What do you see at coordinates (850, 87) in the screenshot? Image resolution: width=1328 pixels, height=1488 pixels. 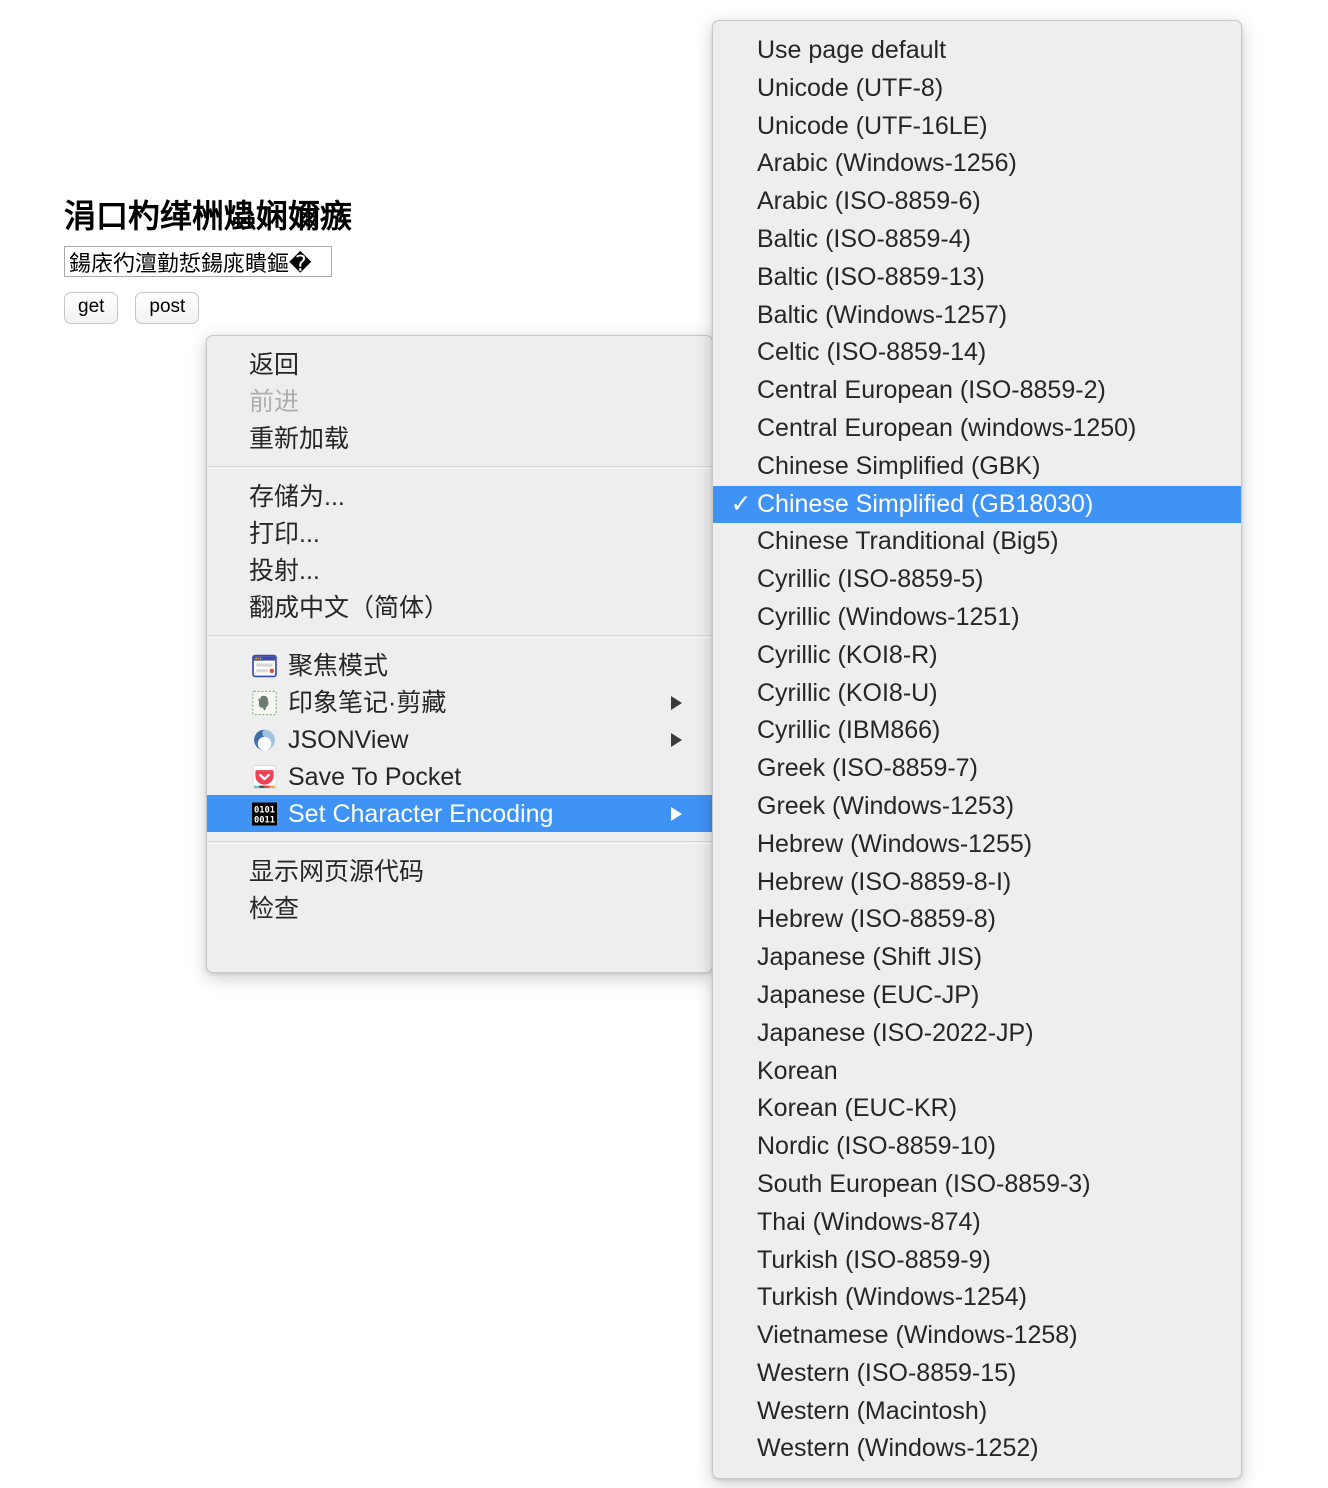 I see `encoding-menu-item-label: Unicode (UTF-8)` at bounding box center [850, 87].